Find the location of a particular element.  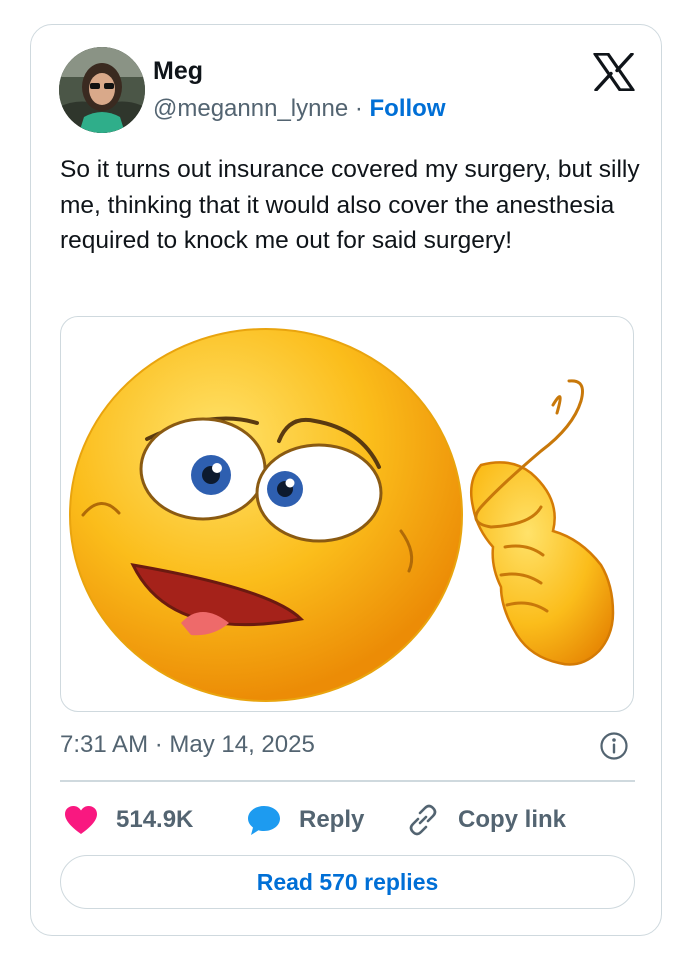

avatar is located at coordinates (102, 90).